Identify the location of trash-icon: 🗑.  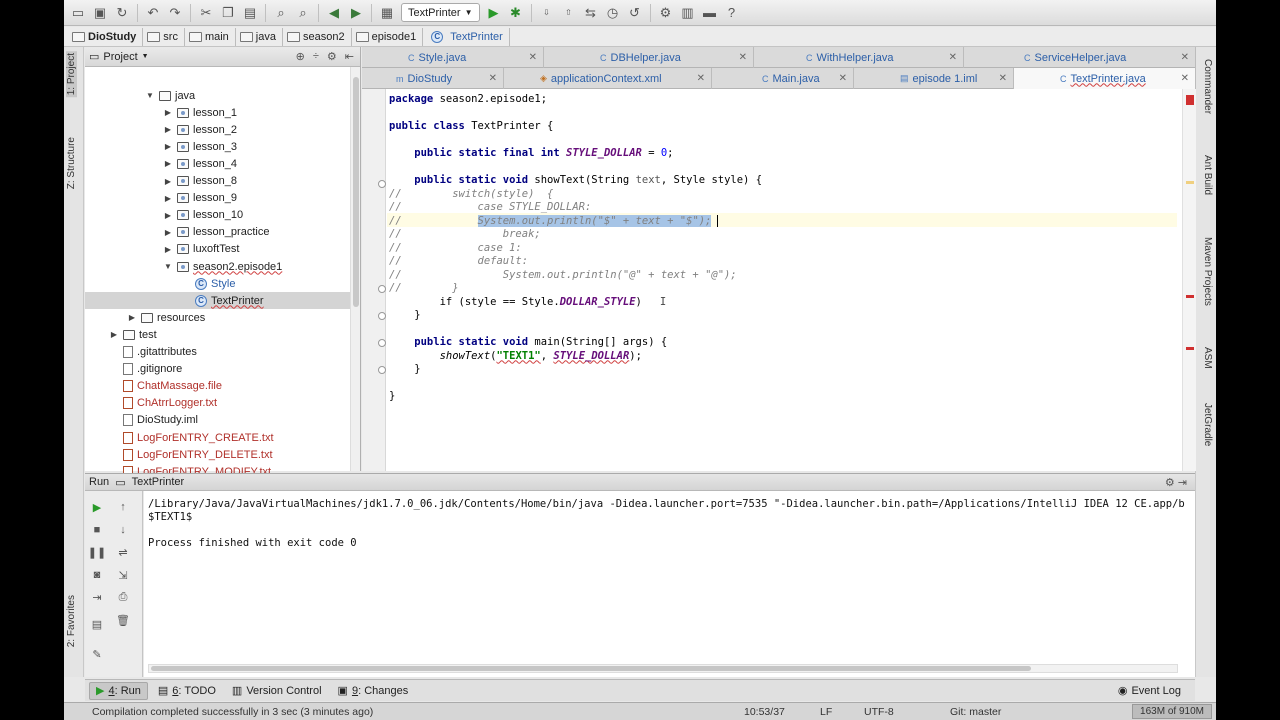
(123, 620).